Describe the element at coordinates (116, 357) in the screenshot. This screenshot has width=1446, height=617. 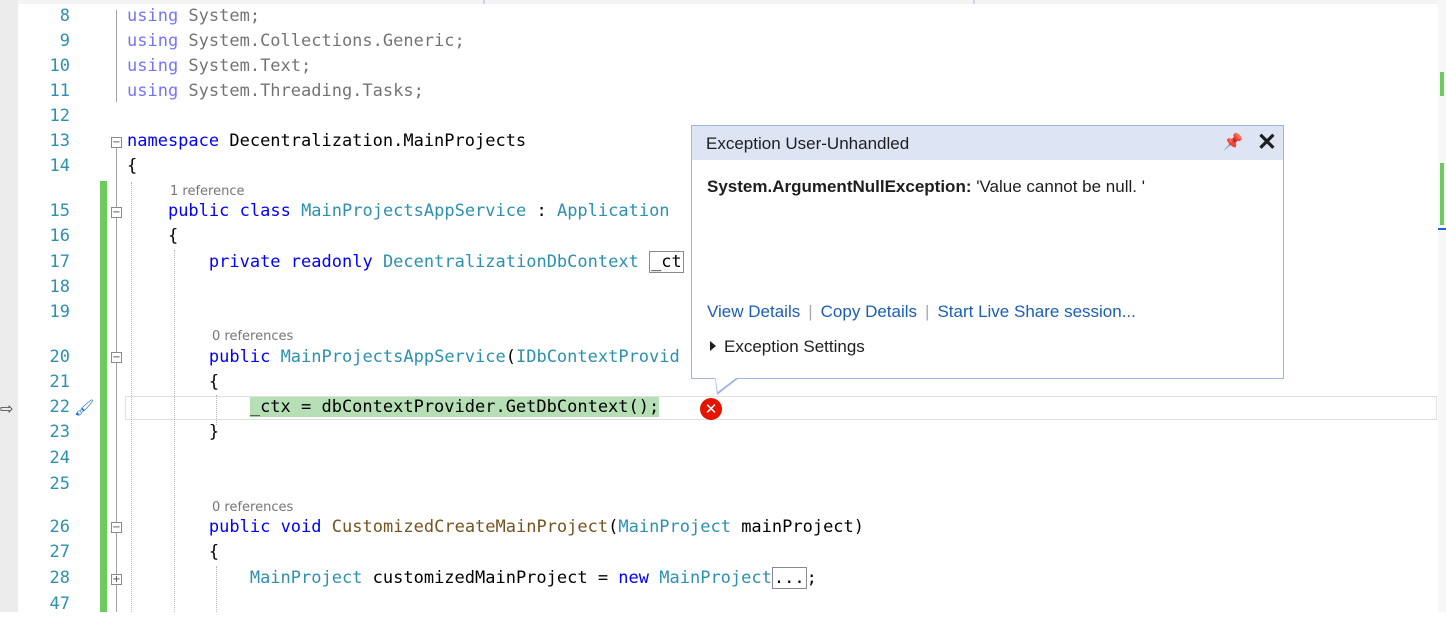
I see `collapse-constructor-toggle: −` at that location.